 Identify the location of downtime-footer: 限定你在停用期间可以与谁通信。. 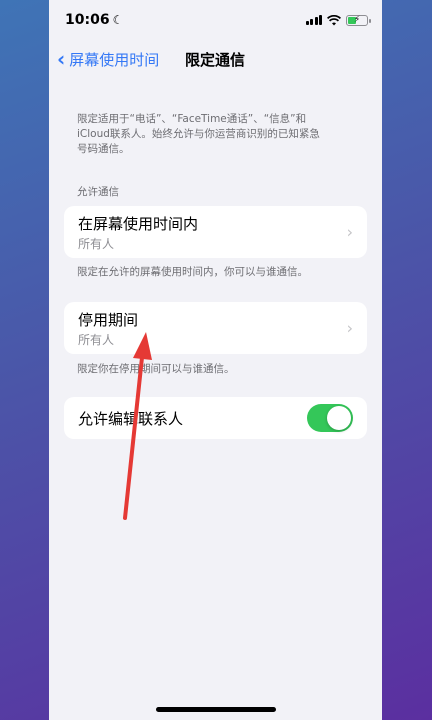
(156, 369).